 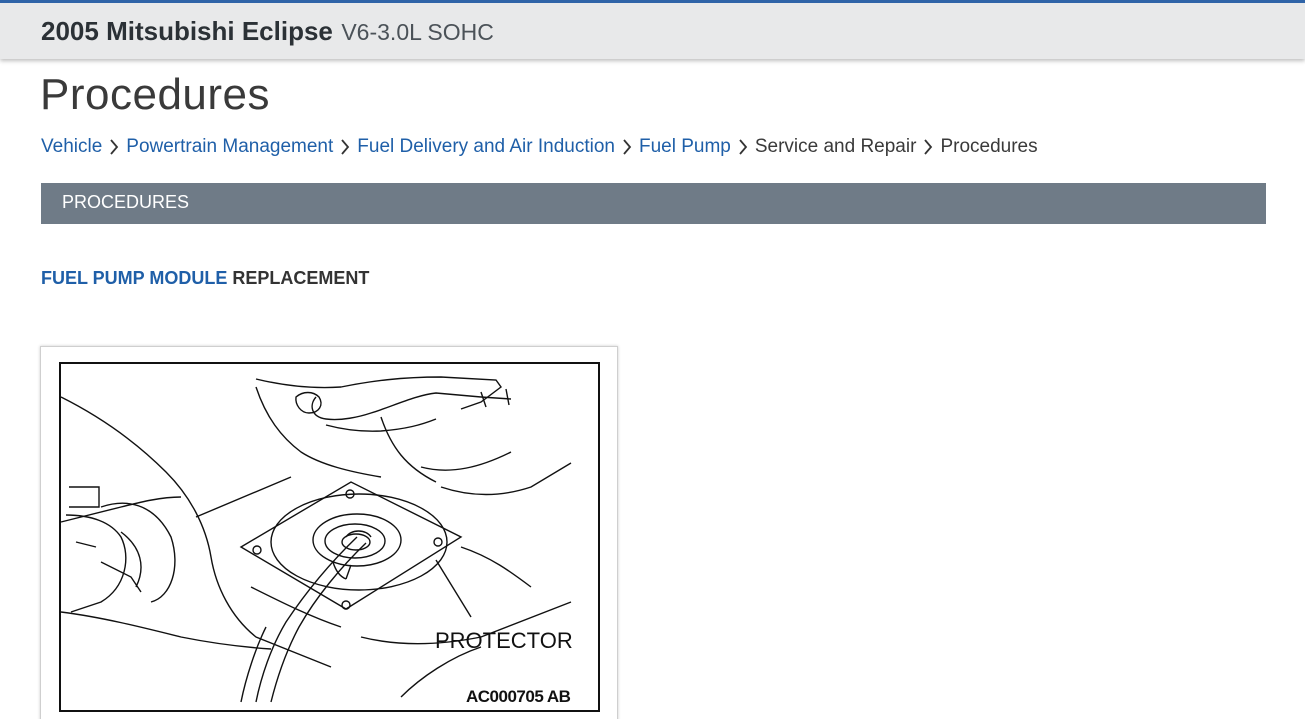 I want to click on section-header: PROCEDURES, so click(x=653, y=203).